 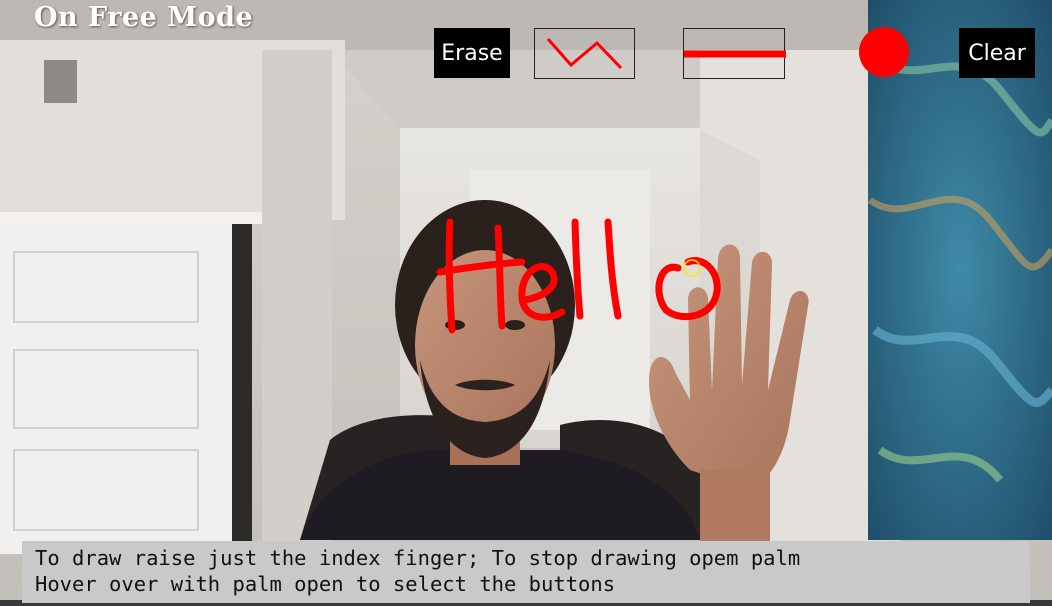 What do you see at coordinates (884, 52) in the screenshot?
I see `color-button` at bounding box center [884, 52].